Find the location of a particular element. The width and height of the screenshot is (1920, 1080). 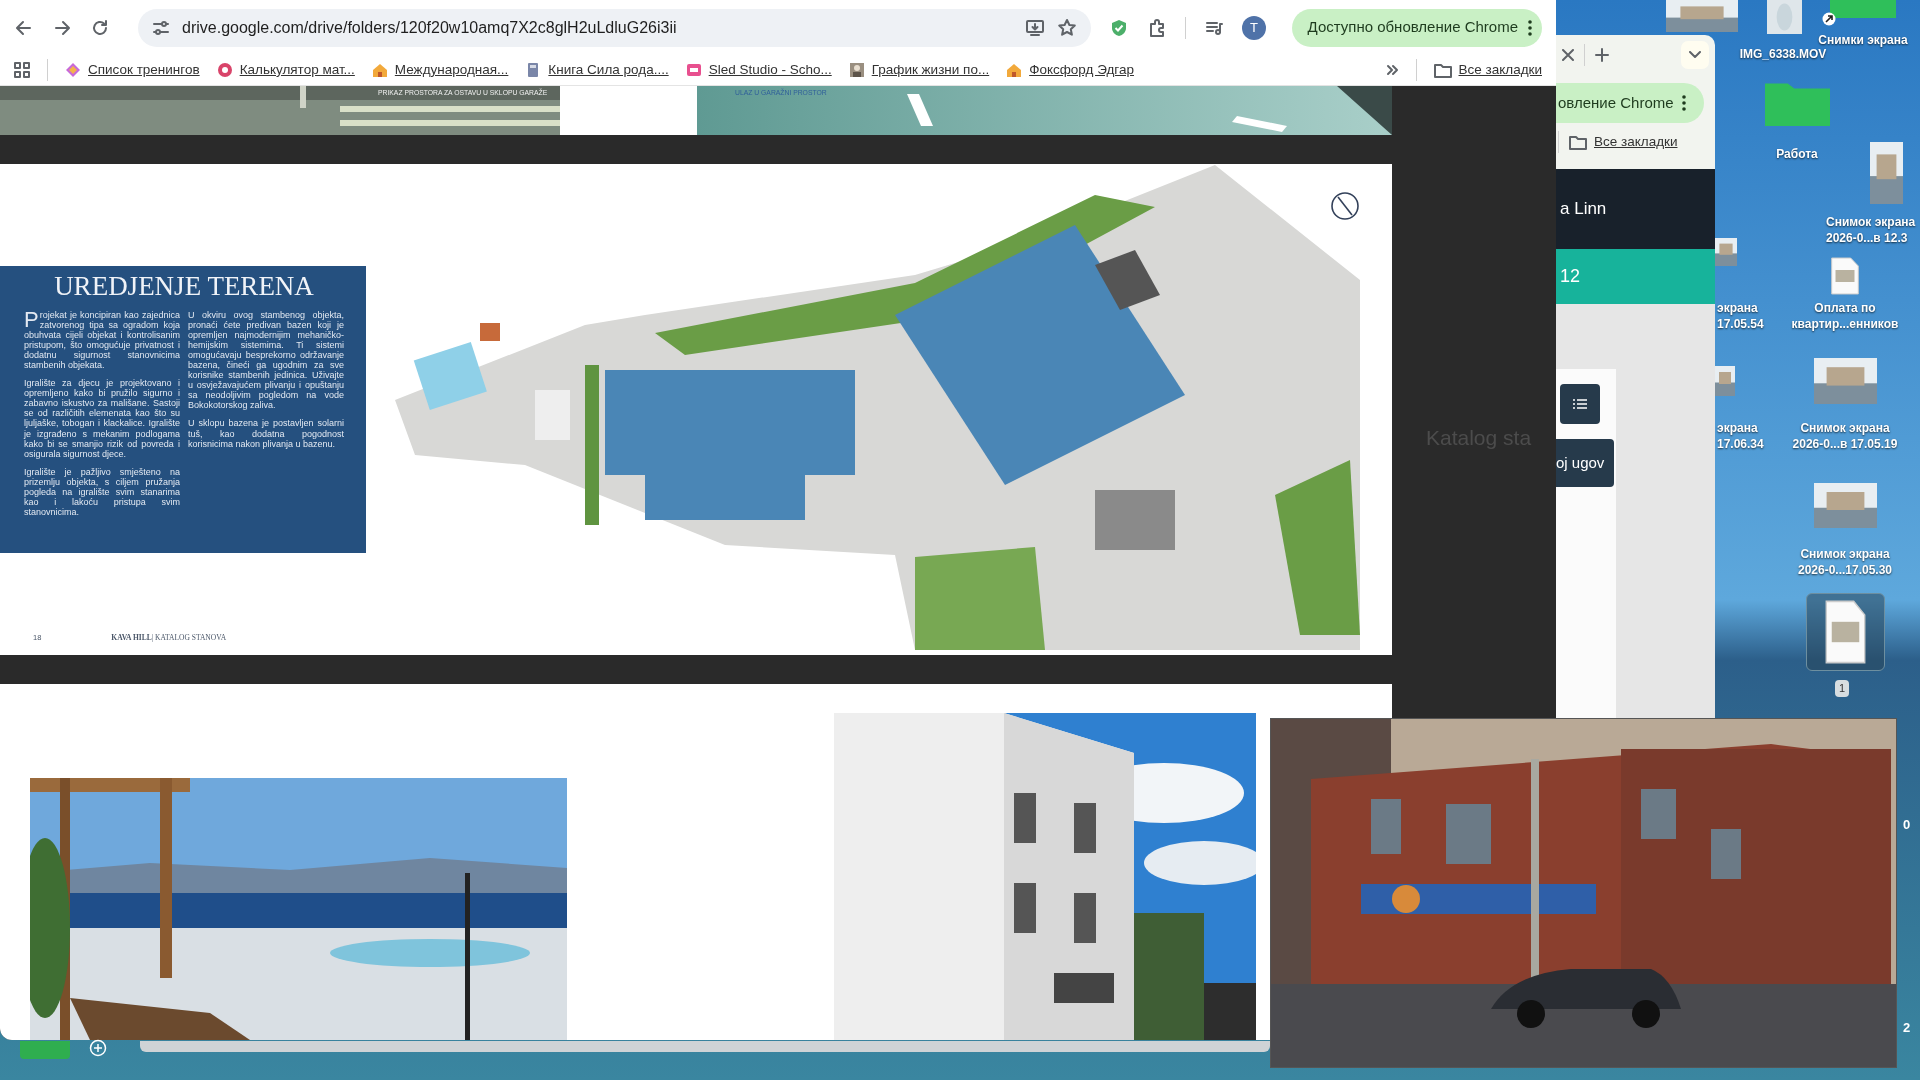

install-icon is located at coordinates (1035, 27).